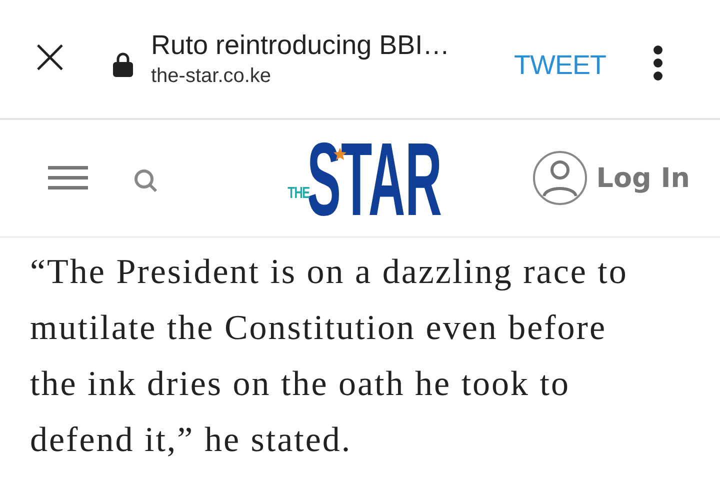 Image resolution: width=720 pixels, height=483 pixels. Describe the element at coordinates (560, 65) in the screenshot. I see `tweet-button: TWEET` at that location.